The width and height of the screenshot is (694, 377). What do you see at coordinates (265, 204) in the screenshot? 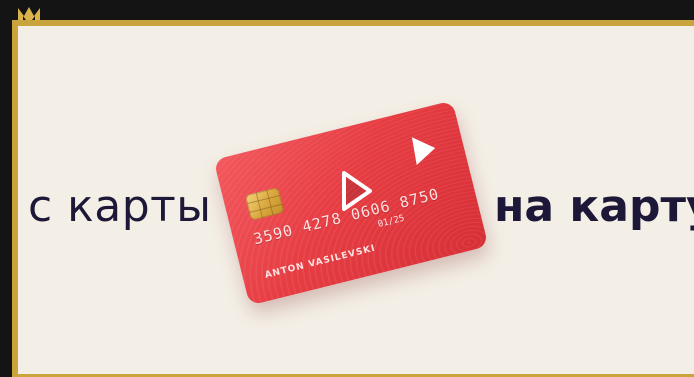
I see `card-chip-icon` at bounding box center [265, 204].